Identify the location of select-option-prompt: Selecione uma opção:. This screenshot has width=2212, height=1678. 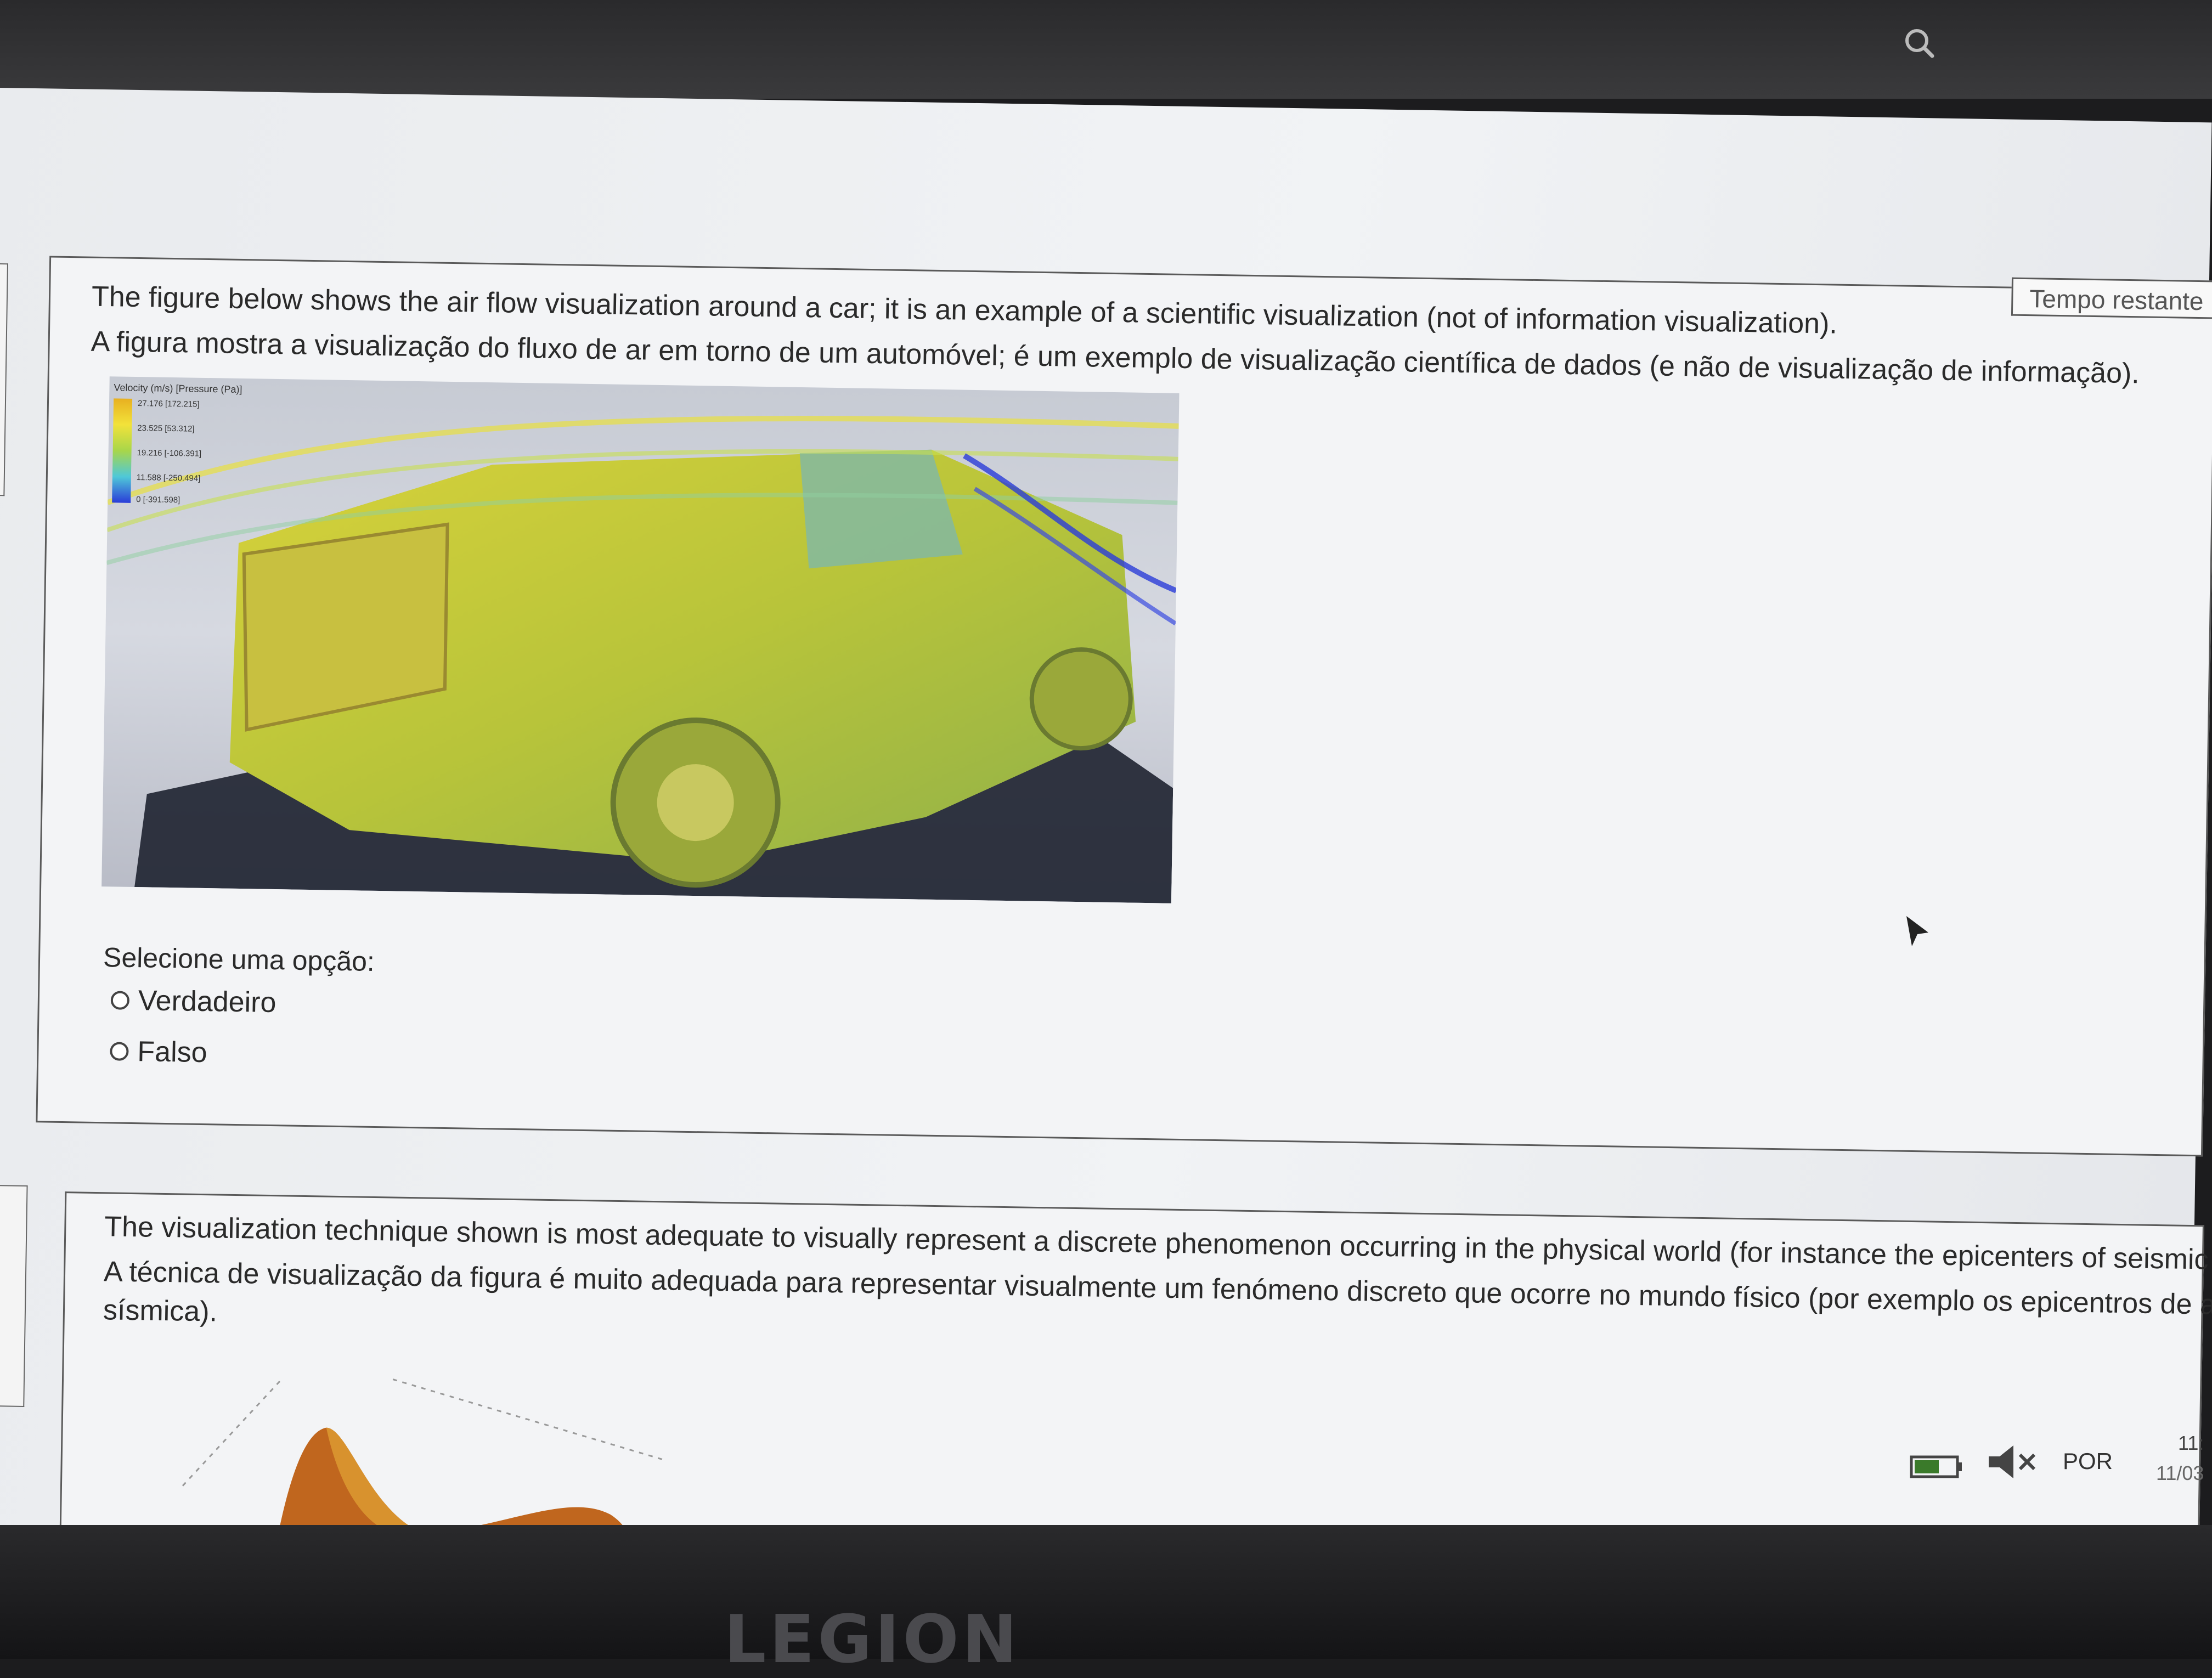
(239, 960).